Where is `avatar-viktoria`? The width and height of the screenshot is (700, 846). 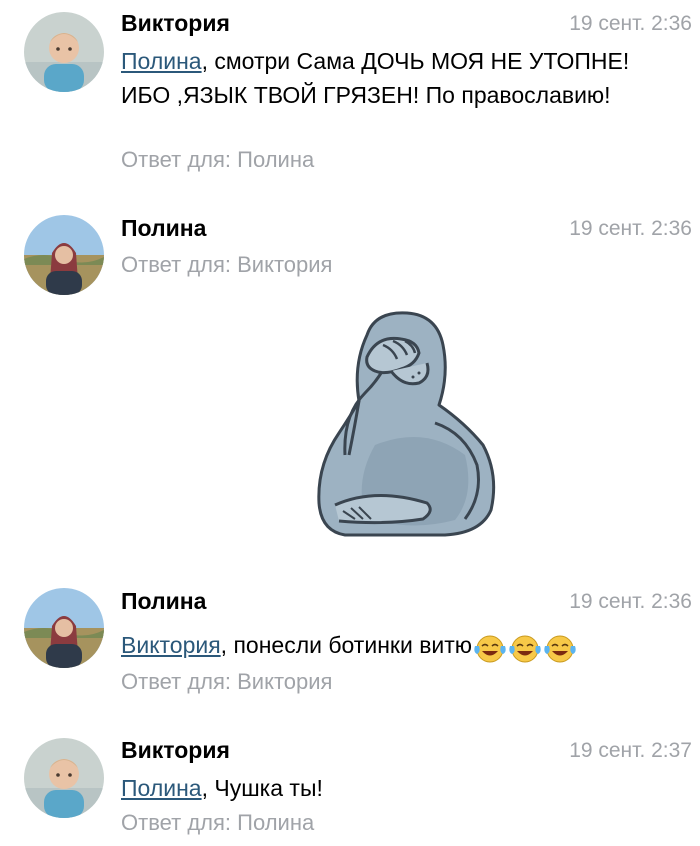 avatar-viktoria is located at coordinates (64, 778).